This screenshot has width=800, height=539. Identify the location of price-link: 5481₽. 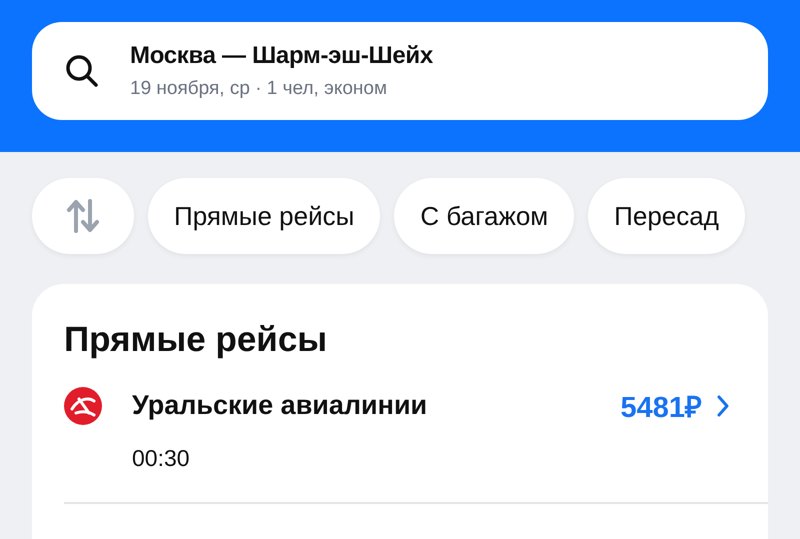
(661, 405).